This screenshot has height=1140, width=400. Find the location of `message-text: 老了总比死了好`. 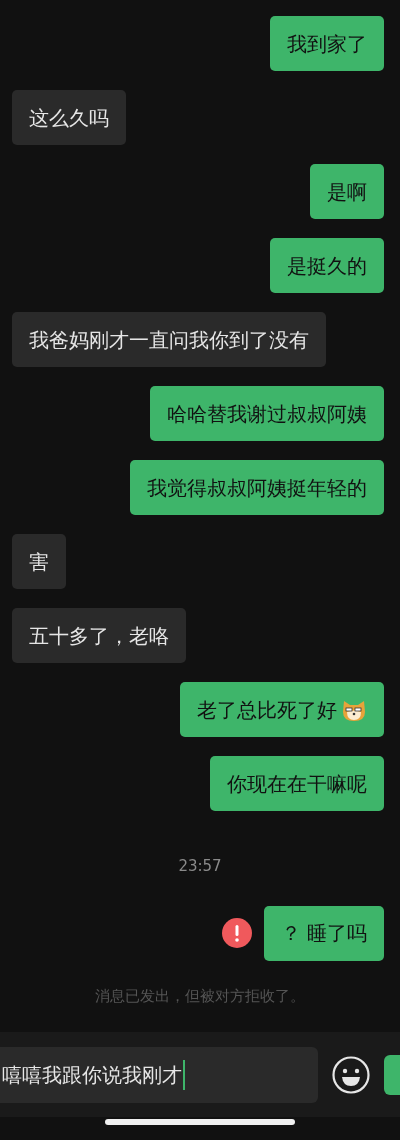

message-text: 老了总比死了好 is located at coordinates (267, 710).